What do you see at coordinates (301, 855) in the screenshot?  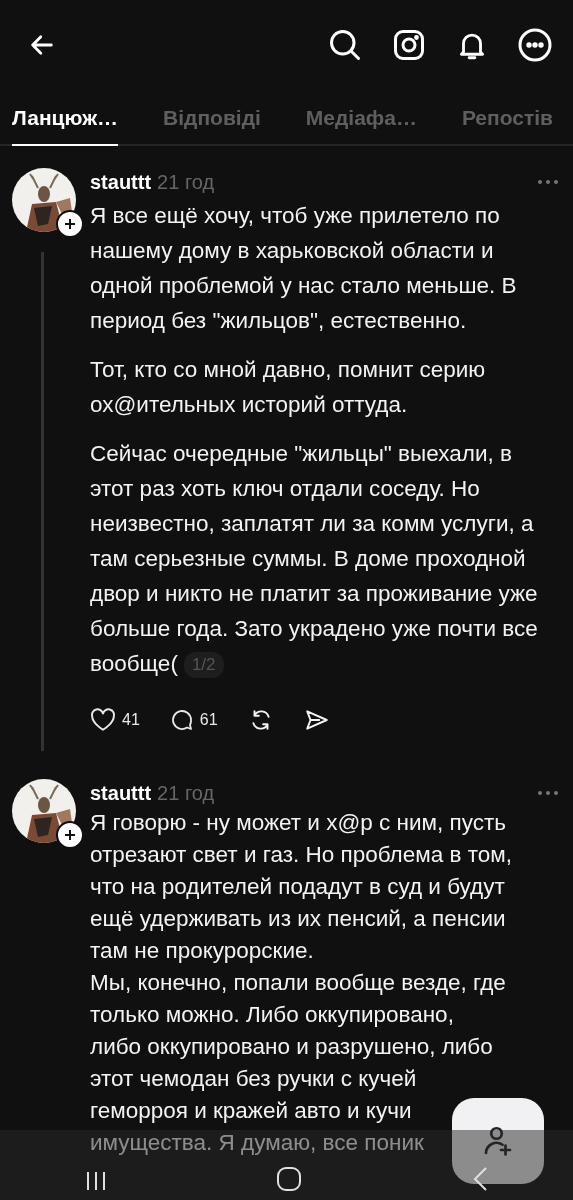 I see `post-text-line: отрезают свет и газ. Но проблема в том,` at bounding box center [301, 855].